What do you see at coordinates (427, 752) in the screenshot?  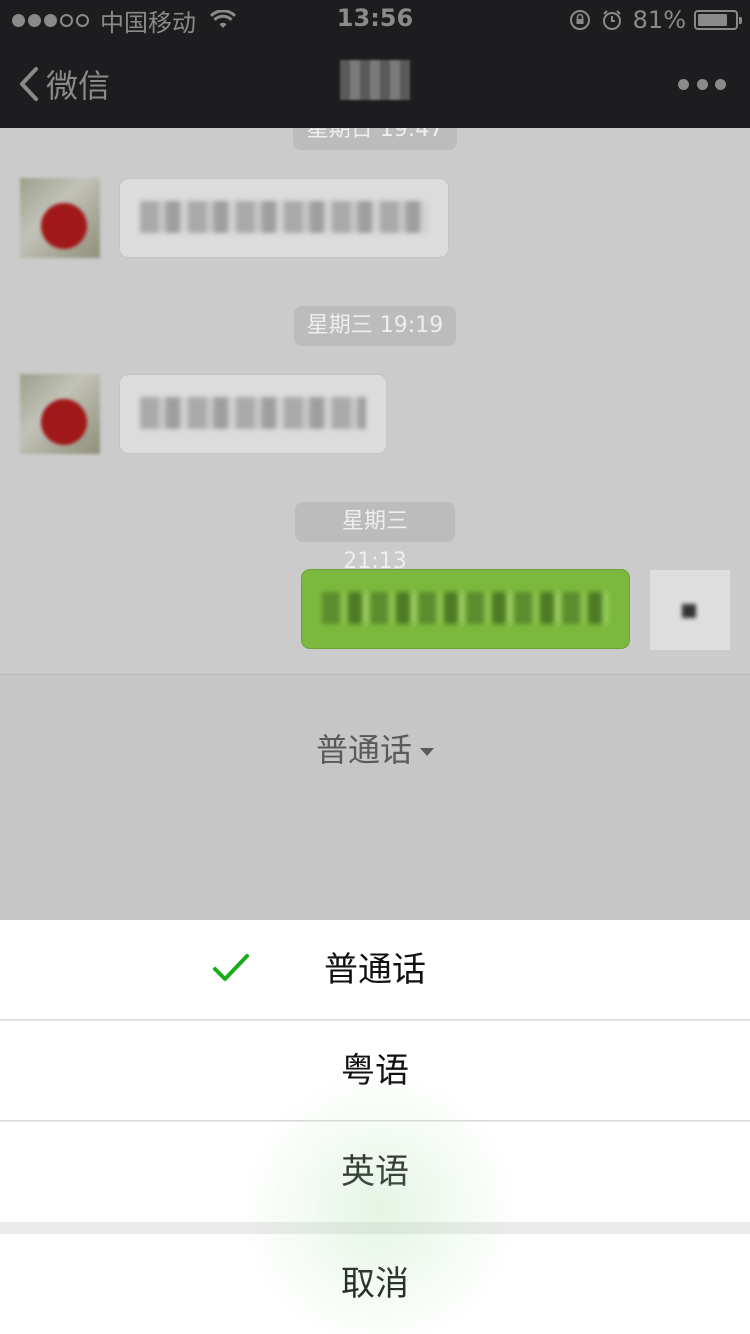 I see `caret-down-icon` at bounding box center [427, 752].